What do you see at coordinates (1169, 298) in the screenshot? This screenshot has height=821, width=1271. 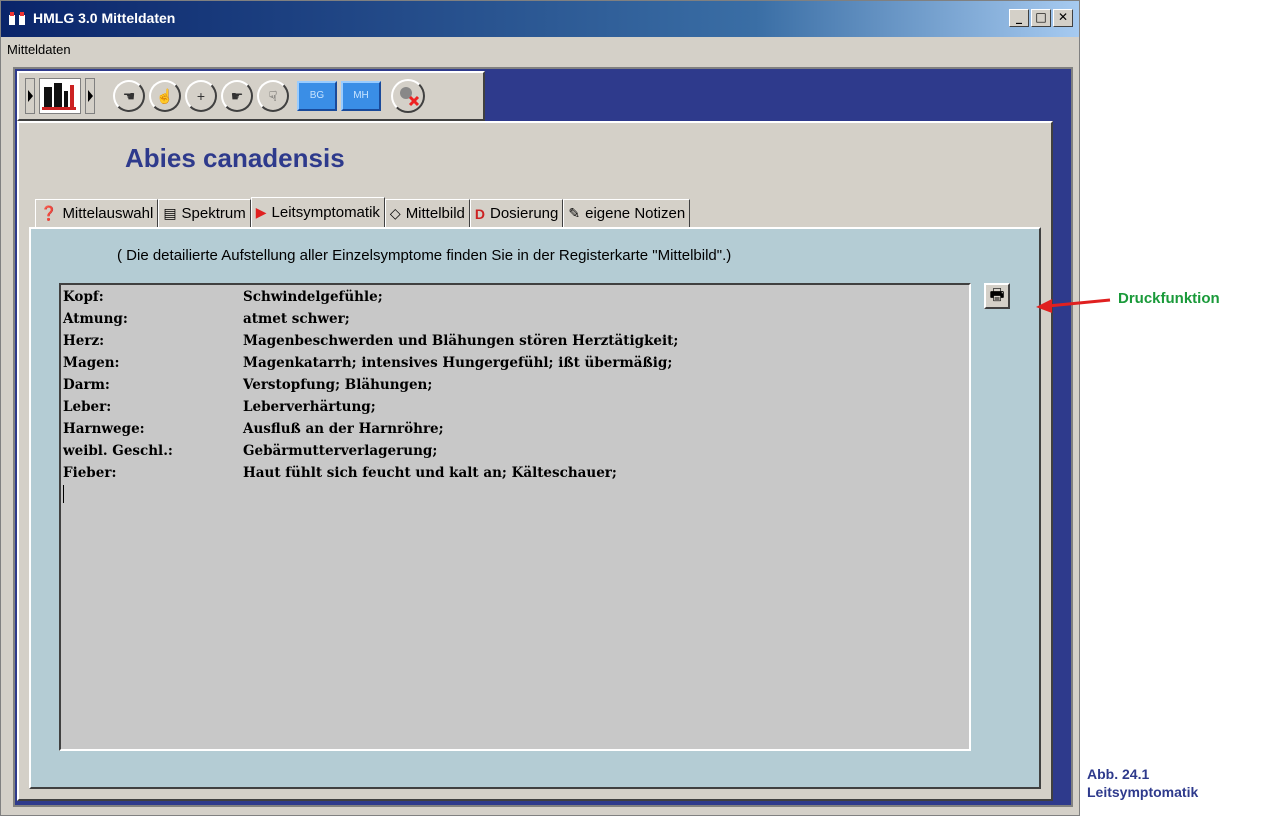 I see `druckfunktion-label: Druckfunktion` at bounding box center [1169, 298].